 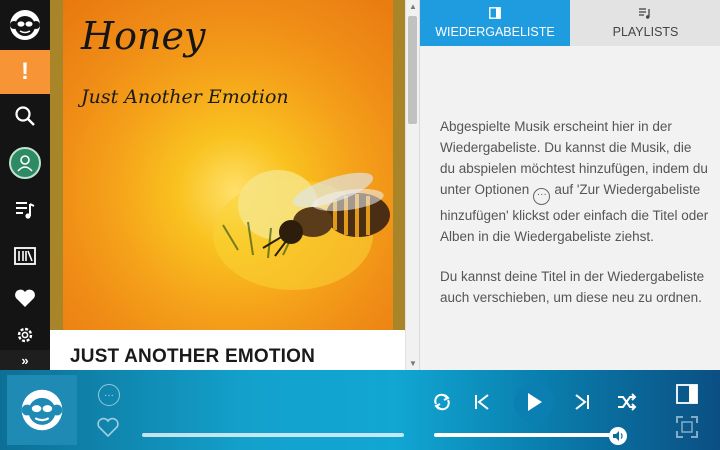 What do you see at coordinates (687, 394) in the screenshot?
I see `queue-toggle-icon` at bounding box center [687, 394].